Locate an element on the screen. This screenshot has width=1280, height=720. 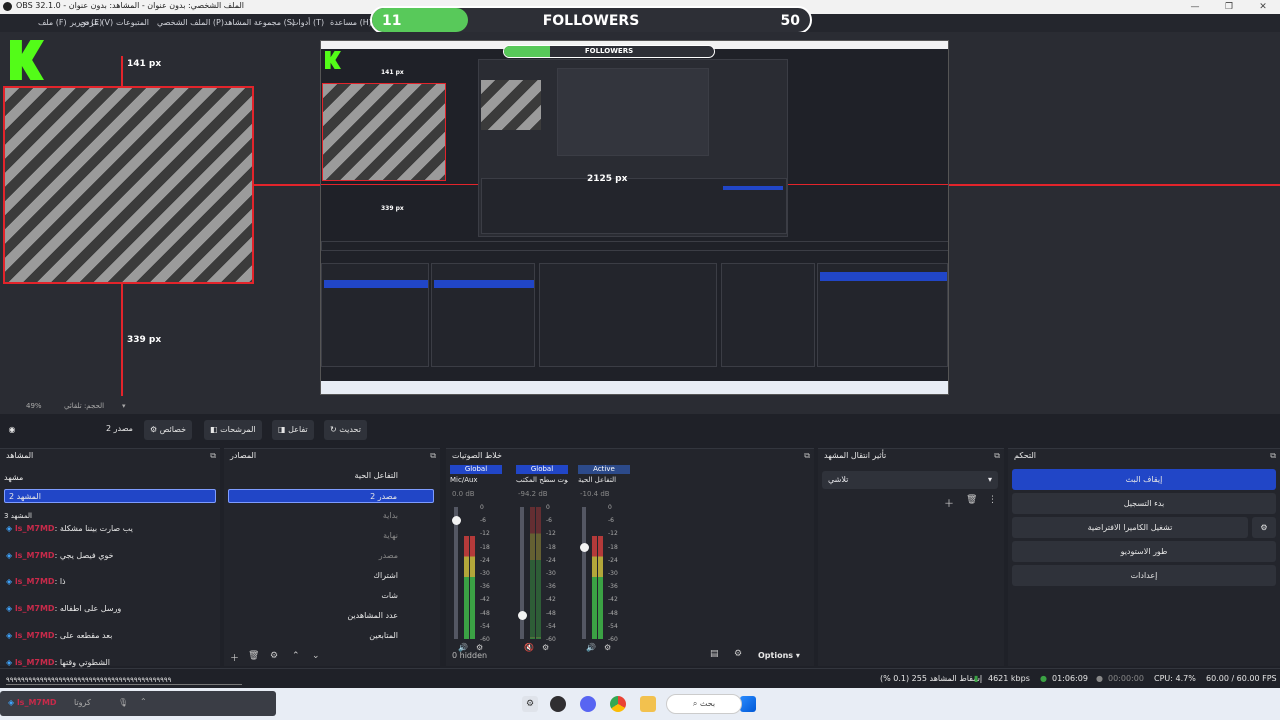
refresh-icon: ↻ is located at coordinates (335, 429).